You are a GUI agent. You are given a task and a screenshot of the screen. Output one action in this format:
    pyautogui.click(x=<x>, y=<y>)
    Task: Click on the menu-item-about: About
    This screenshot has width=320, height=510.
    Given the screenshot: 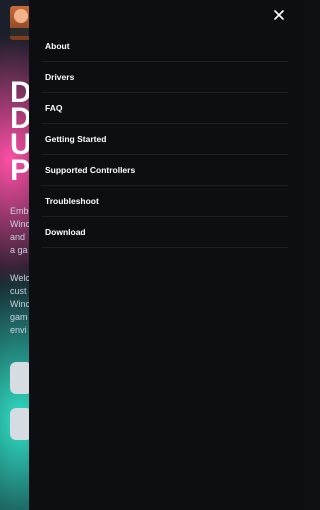 What is the action you would take?
    pyautogui.click(x=164, y=46)
    